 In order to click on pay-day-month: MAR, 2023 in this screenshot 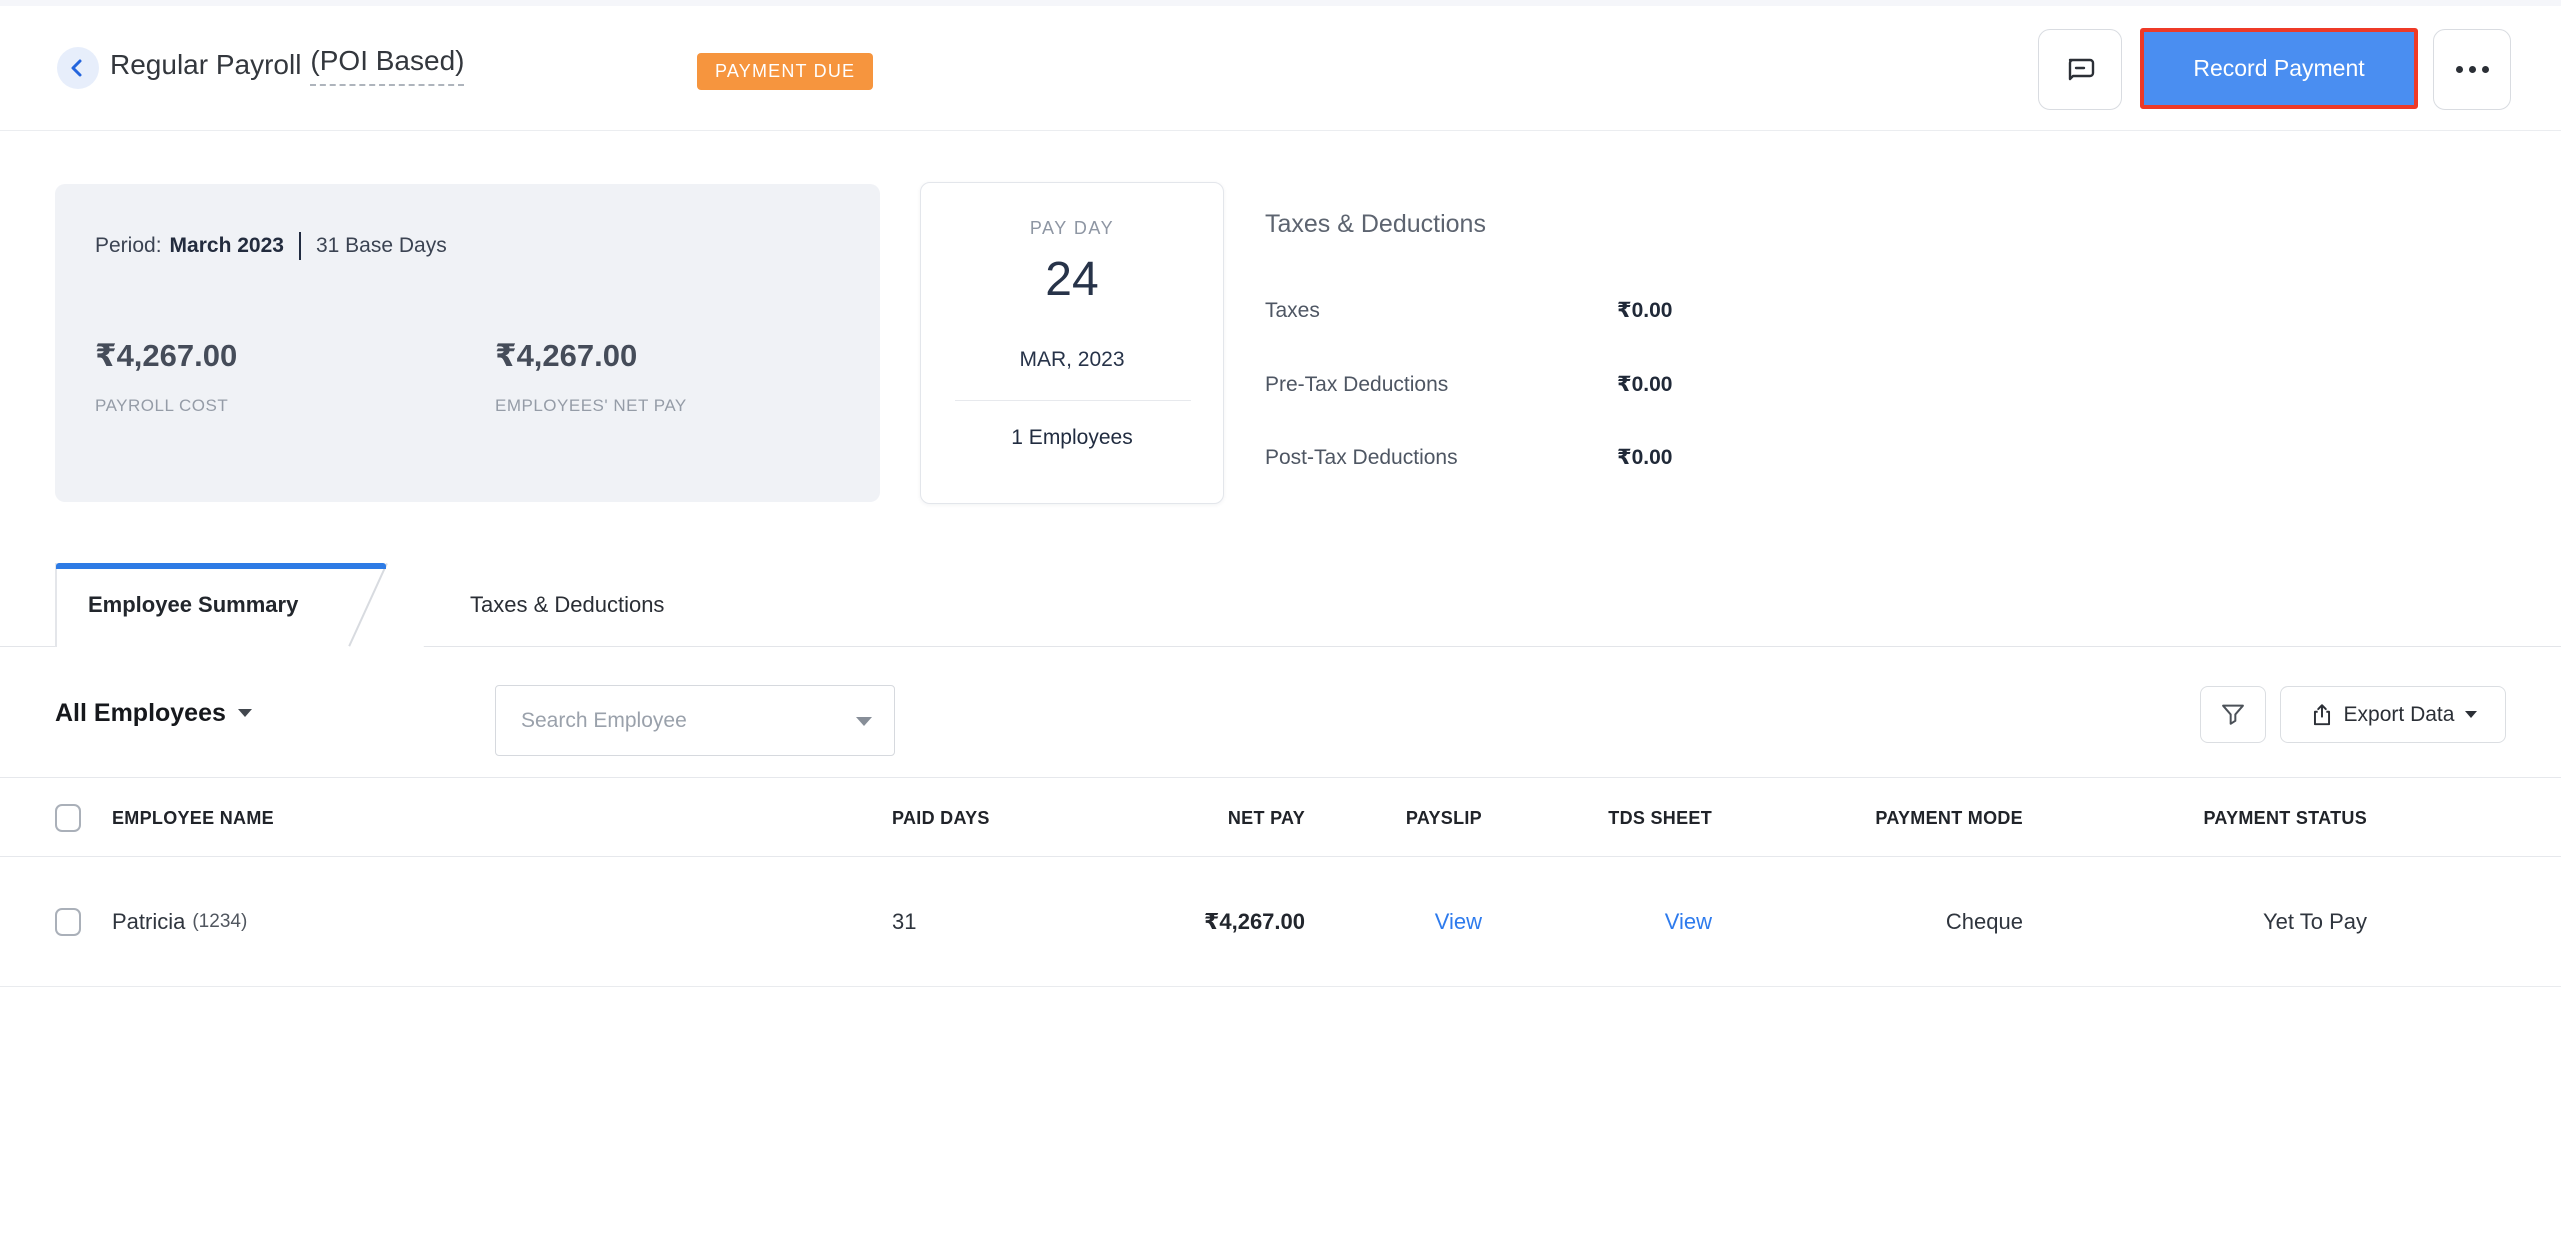, I will do `click(1072, 359)`.